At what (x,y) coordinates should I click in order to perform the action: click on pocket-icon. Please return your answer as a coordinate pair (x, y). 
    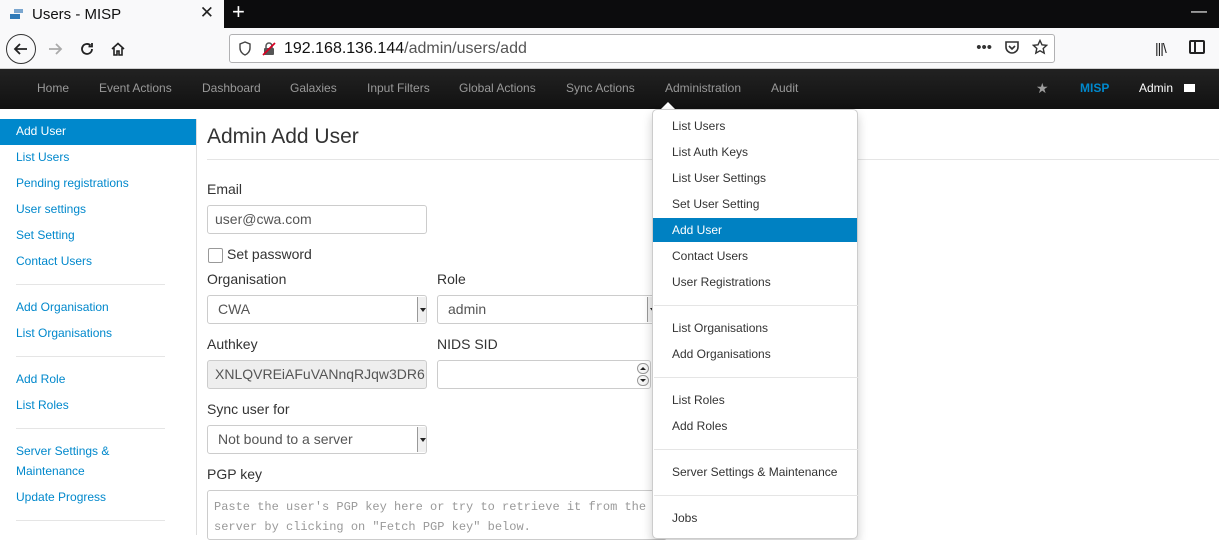
    Looking at the image, I should click on (1012, 47).